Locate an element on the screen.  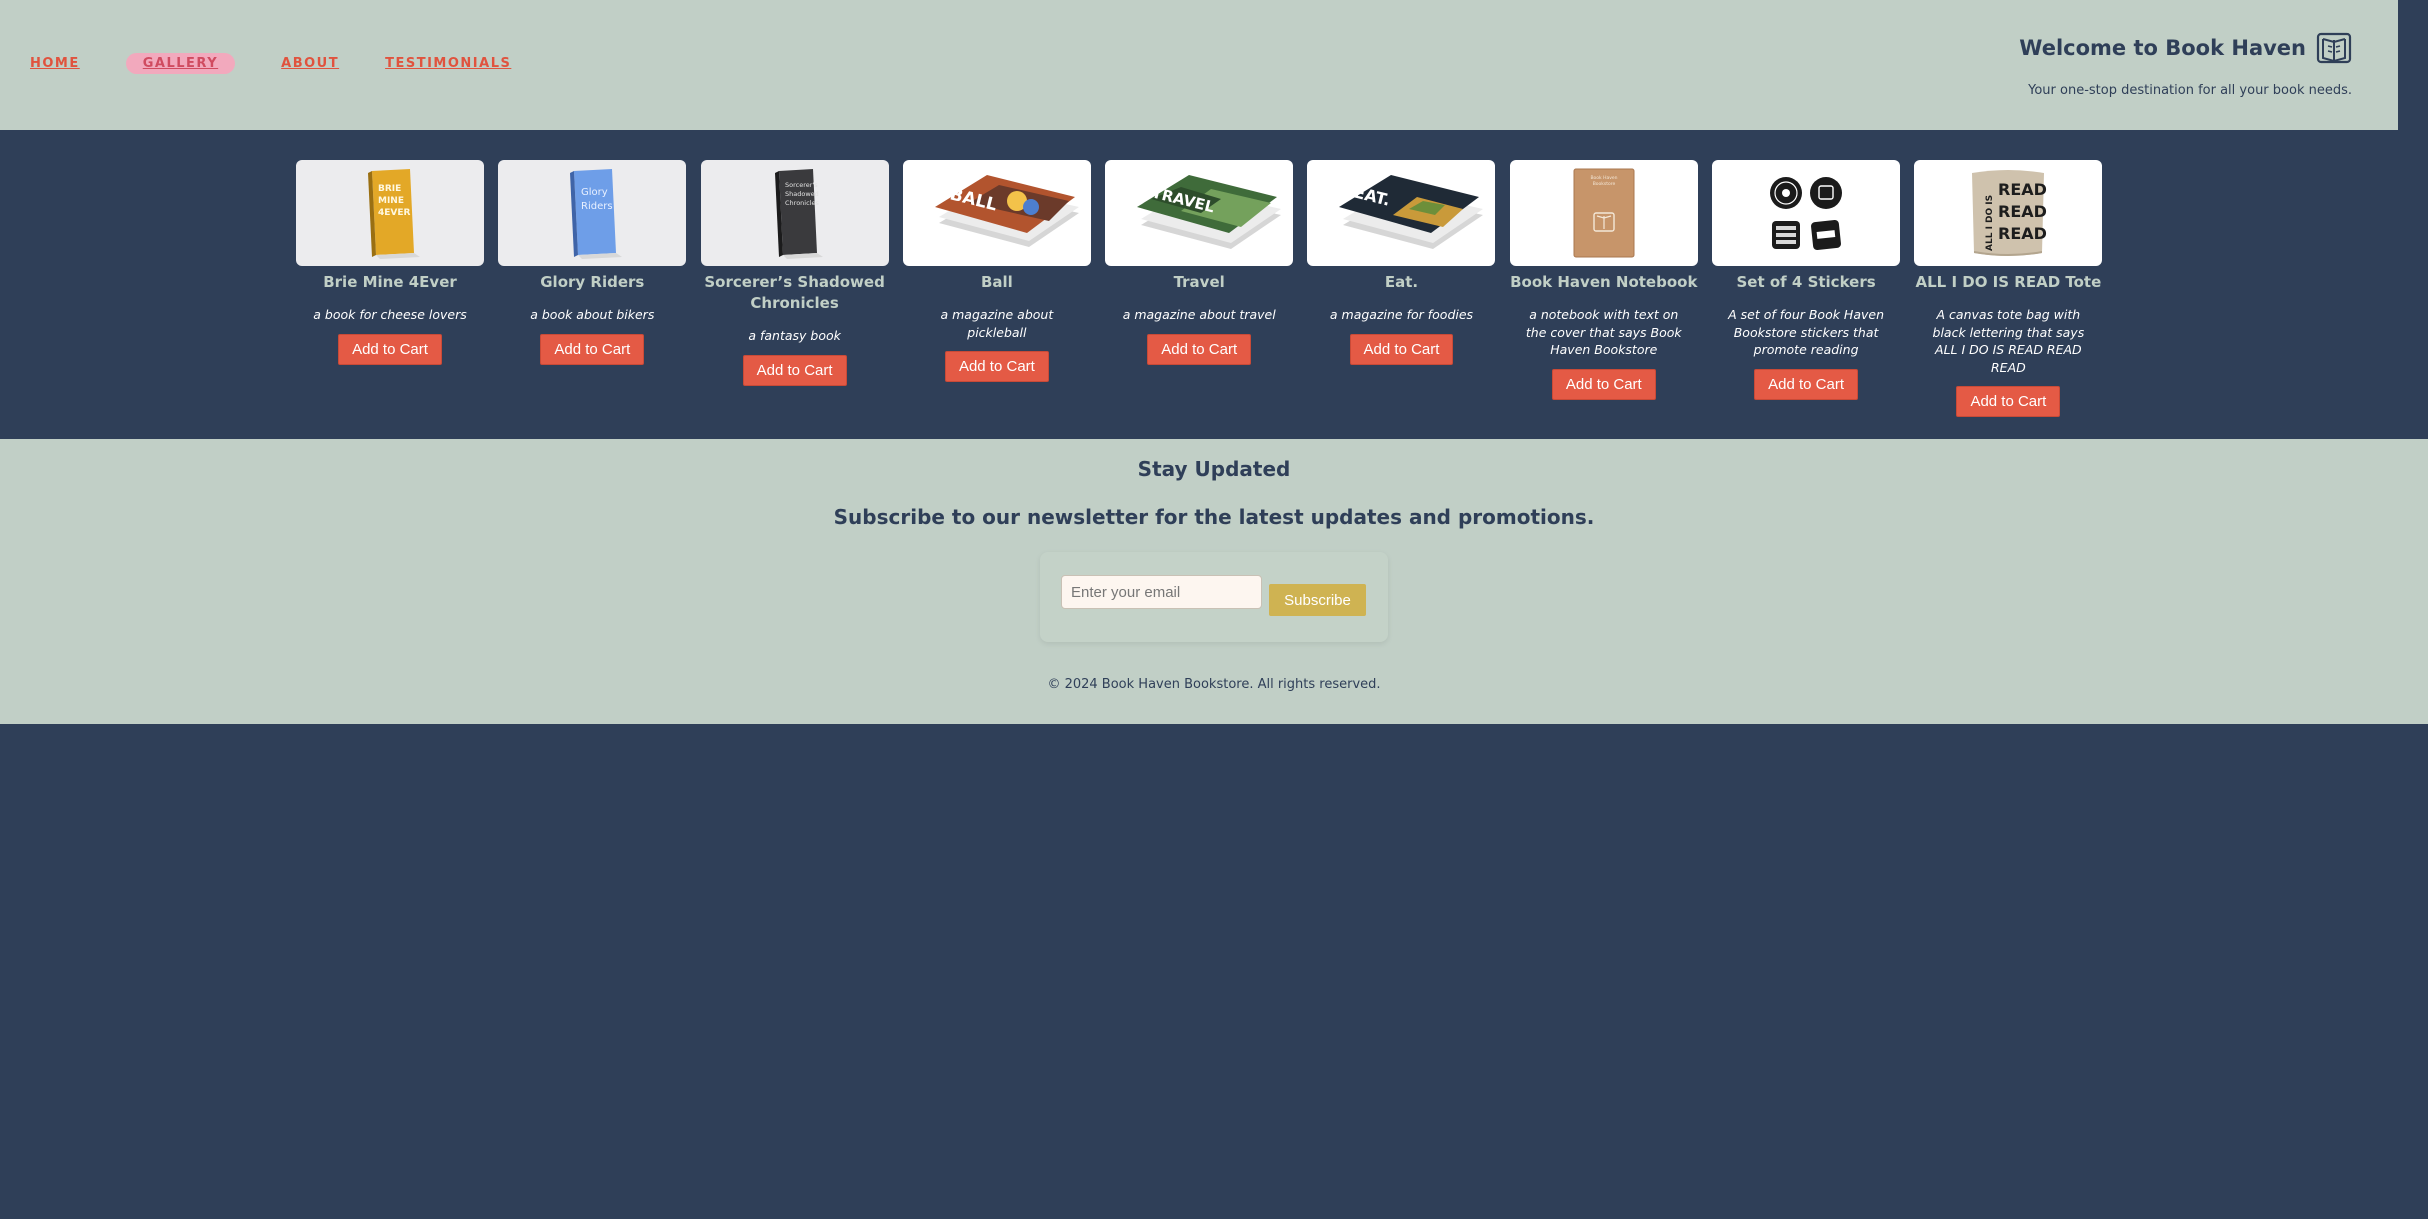
svg-text: Shadowed is located at coordinates (802, 194).